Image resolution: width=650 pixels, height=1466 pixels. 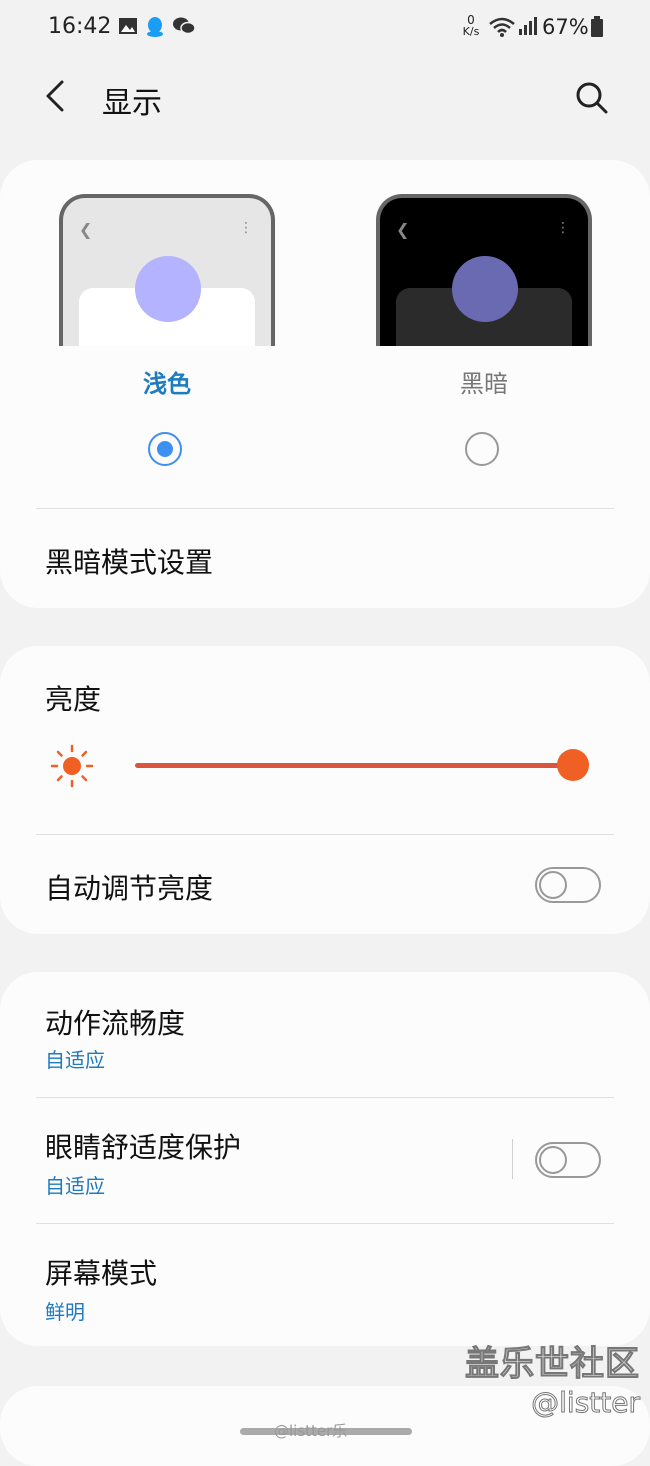 I want to click on brightness-label: 亮度, so click(x=73, y=699).